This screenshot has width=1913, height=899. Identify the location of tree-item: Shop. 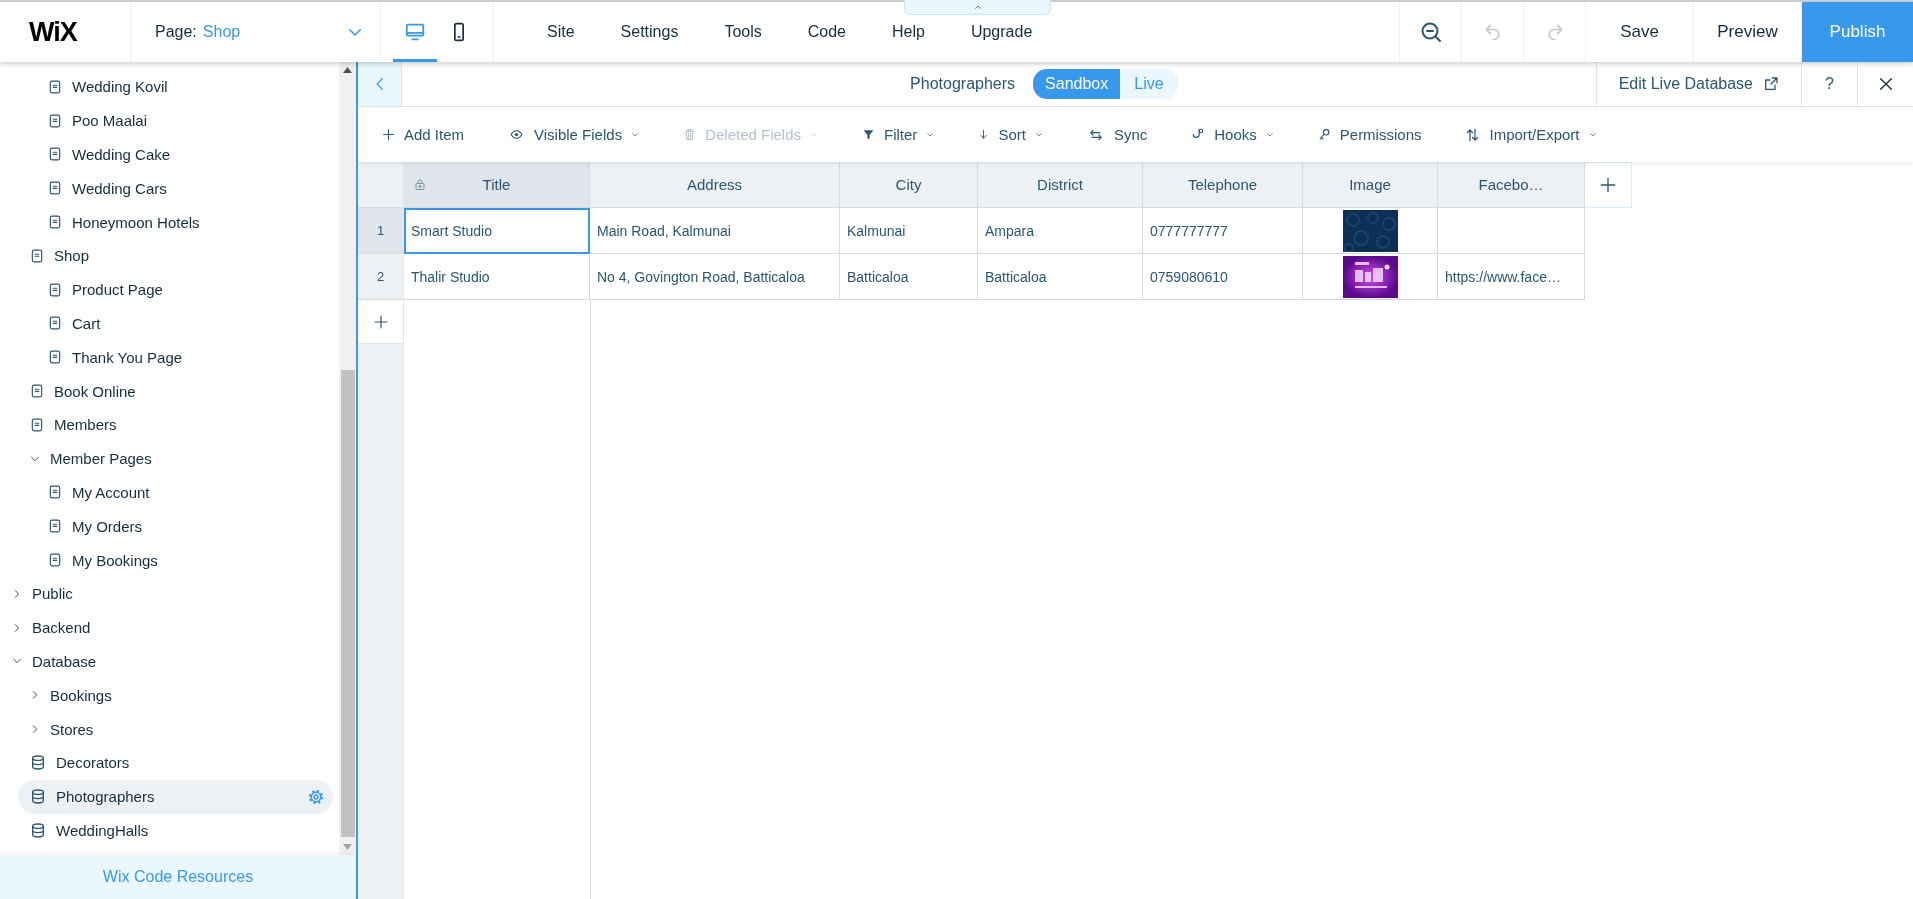
(169, 256).